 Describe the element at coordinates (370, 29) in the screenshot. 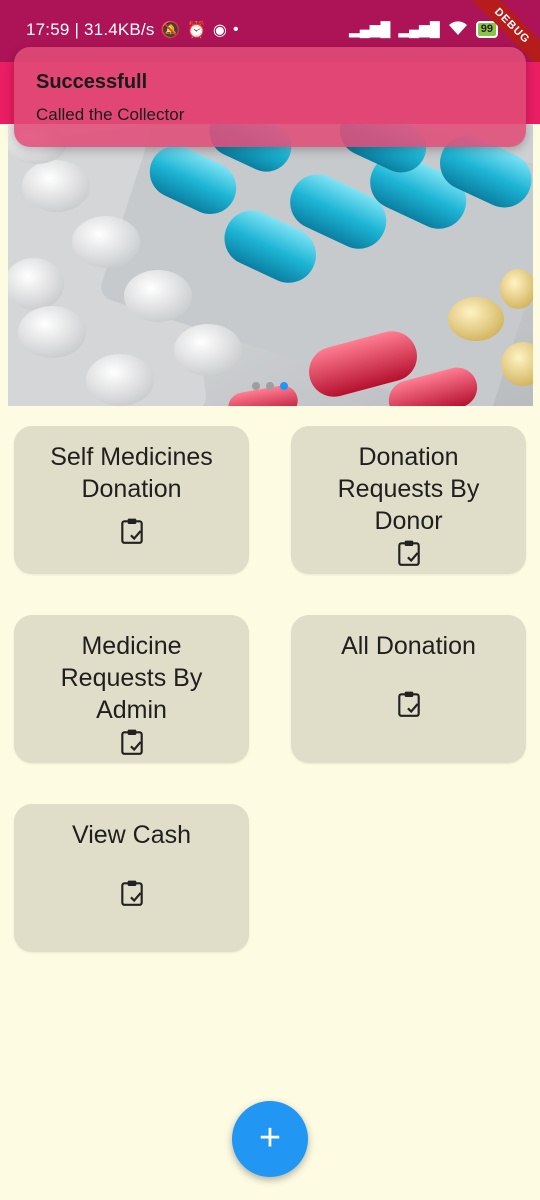

I see `signal-icon: ▂▄▆█` at that location.